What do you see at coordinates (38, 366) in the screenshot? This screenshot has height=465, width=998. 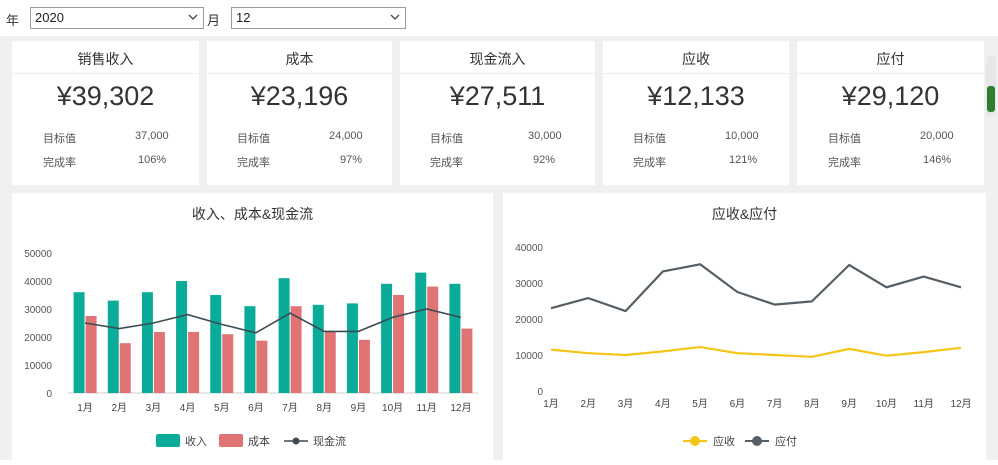 I see `y-tick-label: 10000` at bounding box center [38, 366].